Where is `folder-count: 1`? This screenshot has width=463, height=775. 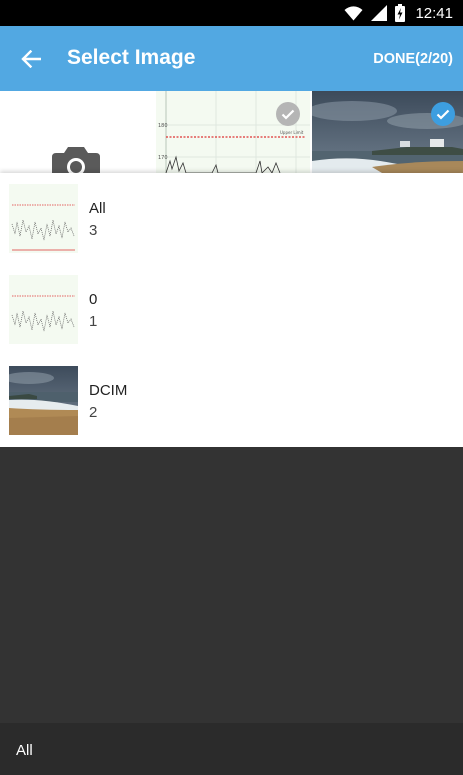
folder-count: 1 is located at coordinates (93, 321).